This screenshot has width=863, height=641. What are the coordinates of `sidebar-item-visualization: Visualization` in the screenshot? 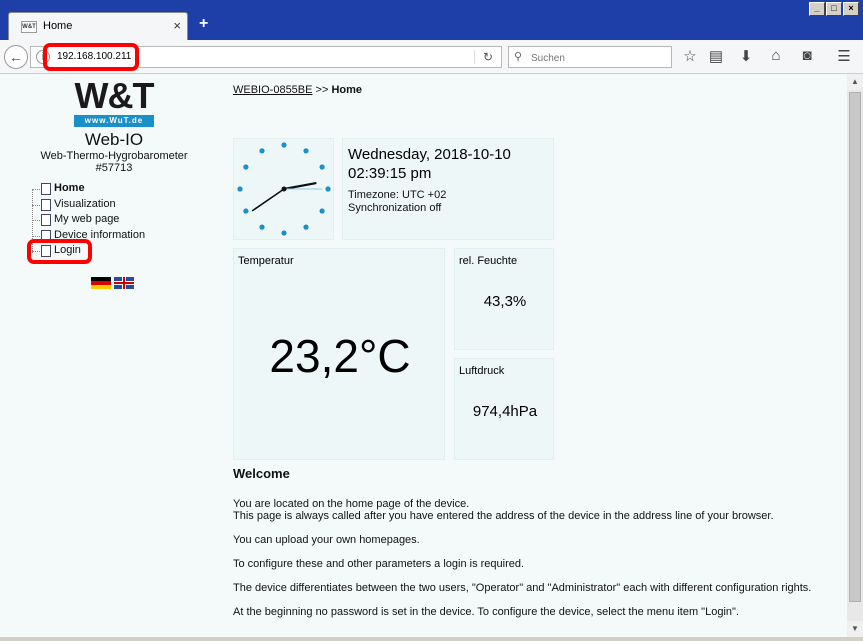 It's located at (88, 206).